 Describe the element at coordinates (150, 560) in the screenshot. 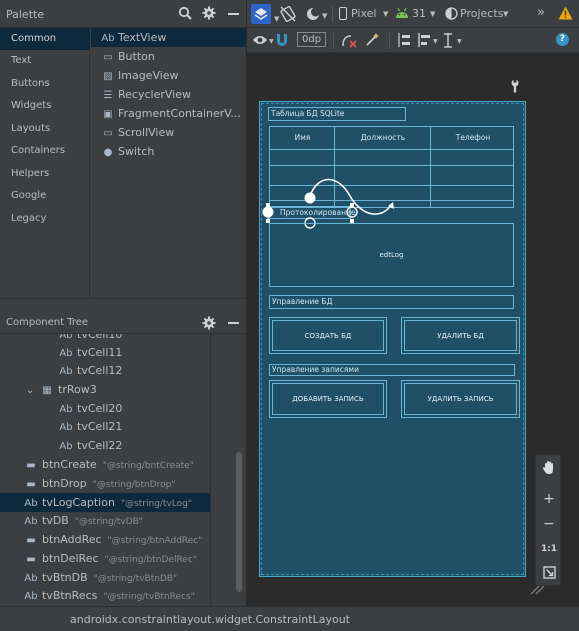

I see `tree-item-ref: "@string/btnDelRec"` at that location.